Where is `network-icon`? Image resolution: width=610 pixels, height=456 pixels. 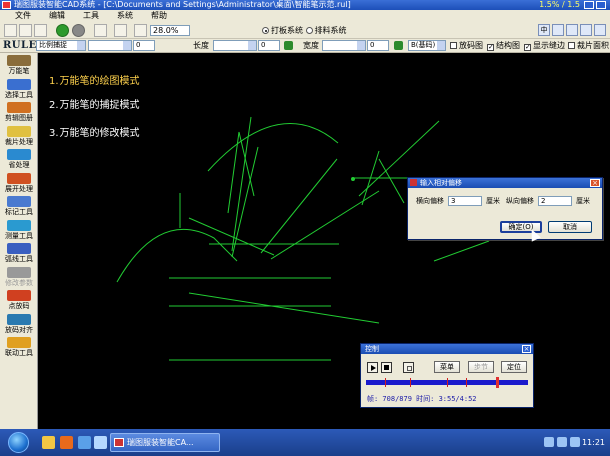
network-icon is located at coordinates (549, 442).